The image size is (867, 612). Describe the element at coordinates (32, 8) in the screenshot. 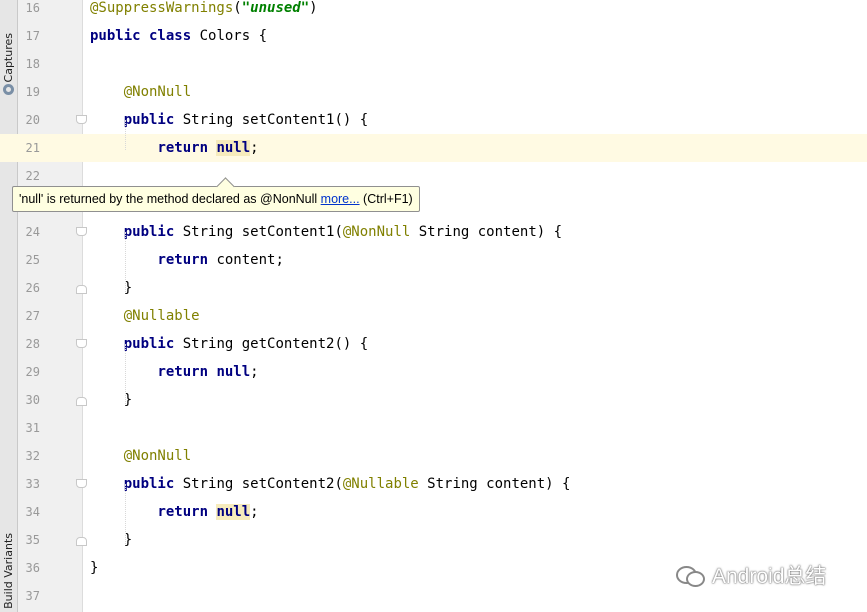

I see `line-number: 16` at that location.